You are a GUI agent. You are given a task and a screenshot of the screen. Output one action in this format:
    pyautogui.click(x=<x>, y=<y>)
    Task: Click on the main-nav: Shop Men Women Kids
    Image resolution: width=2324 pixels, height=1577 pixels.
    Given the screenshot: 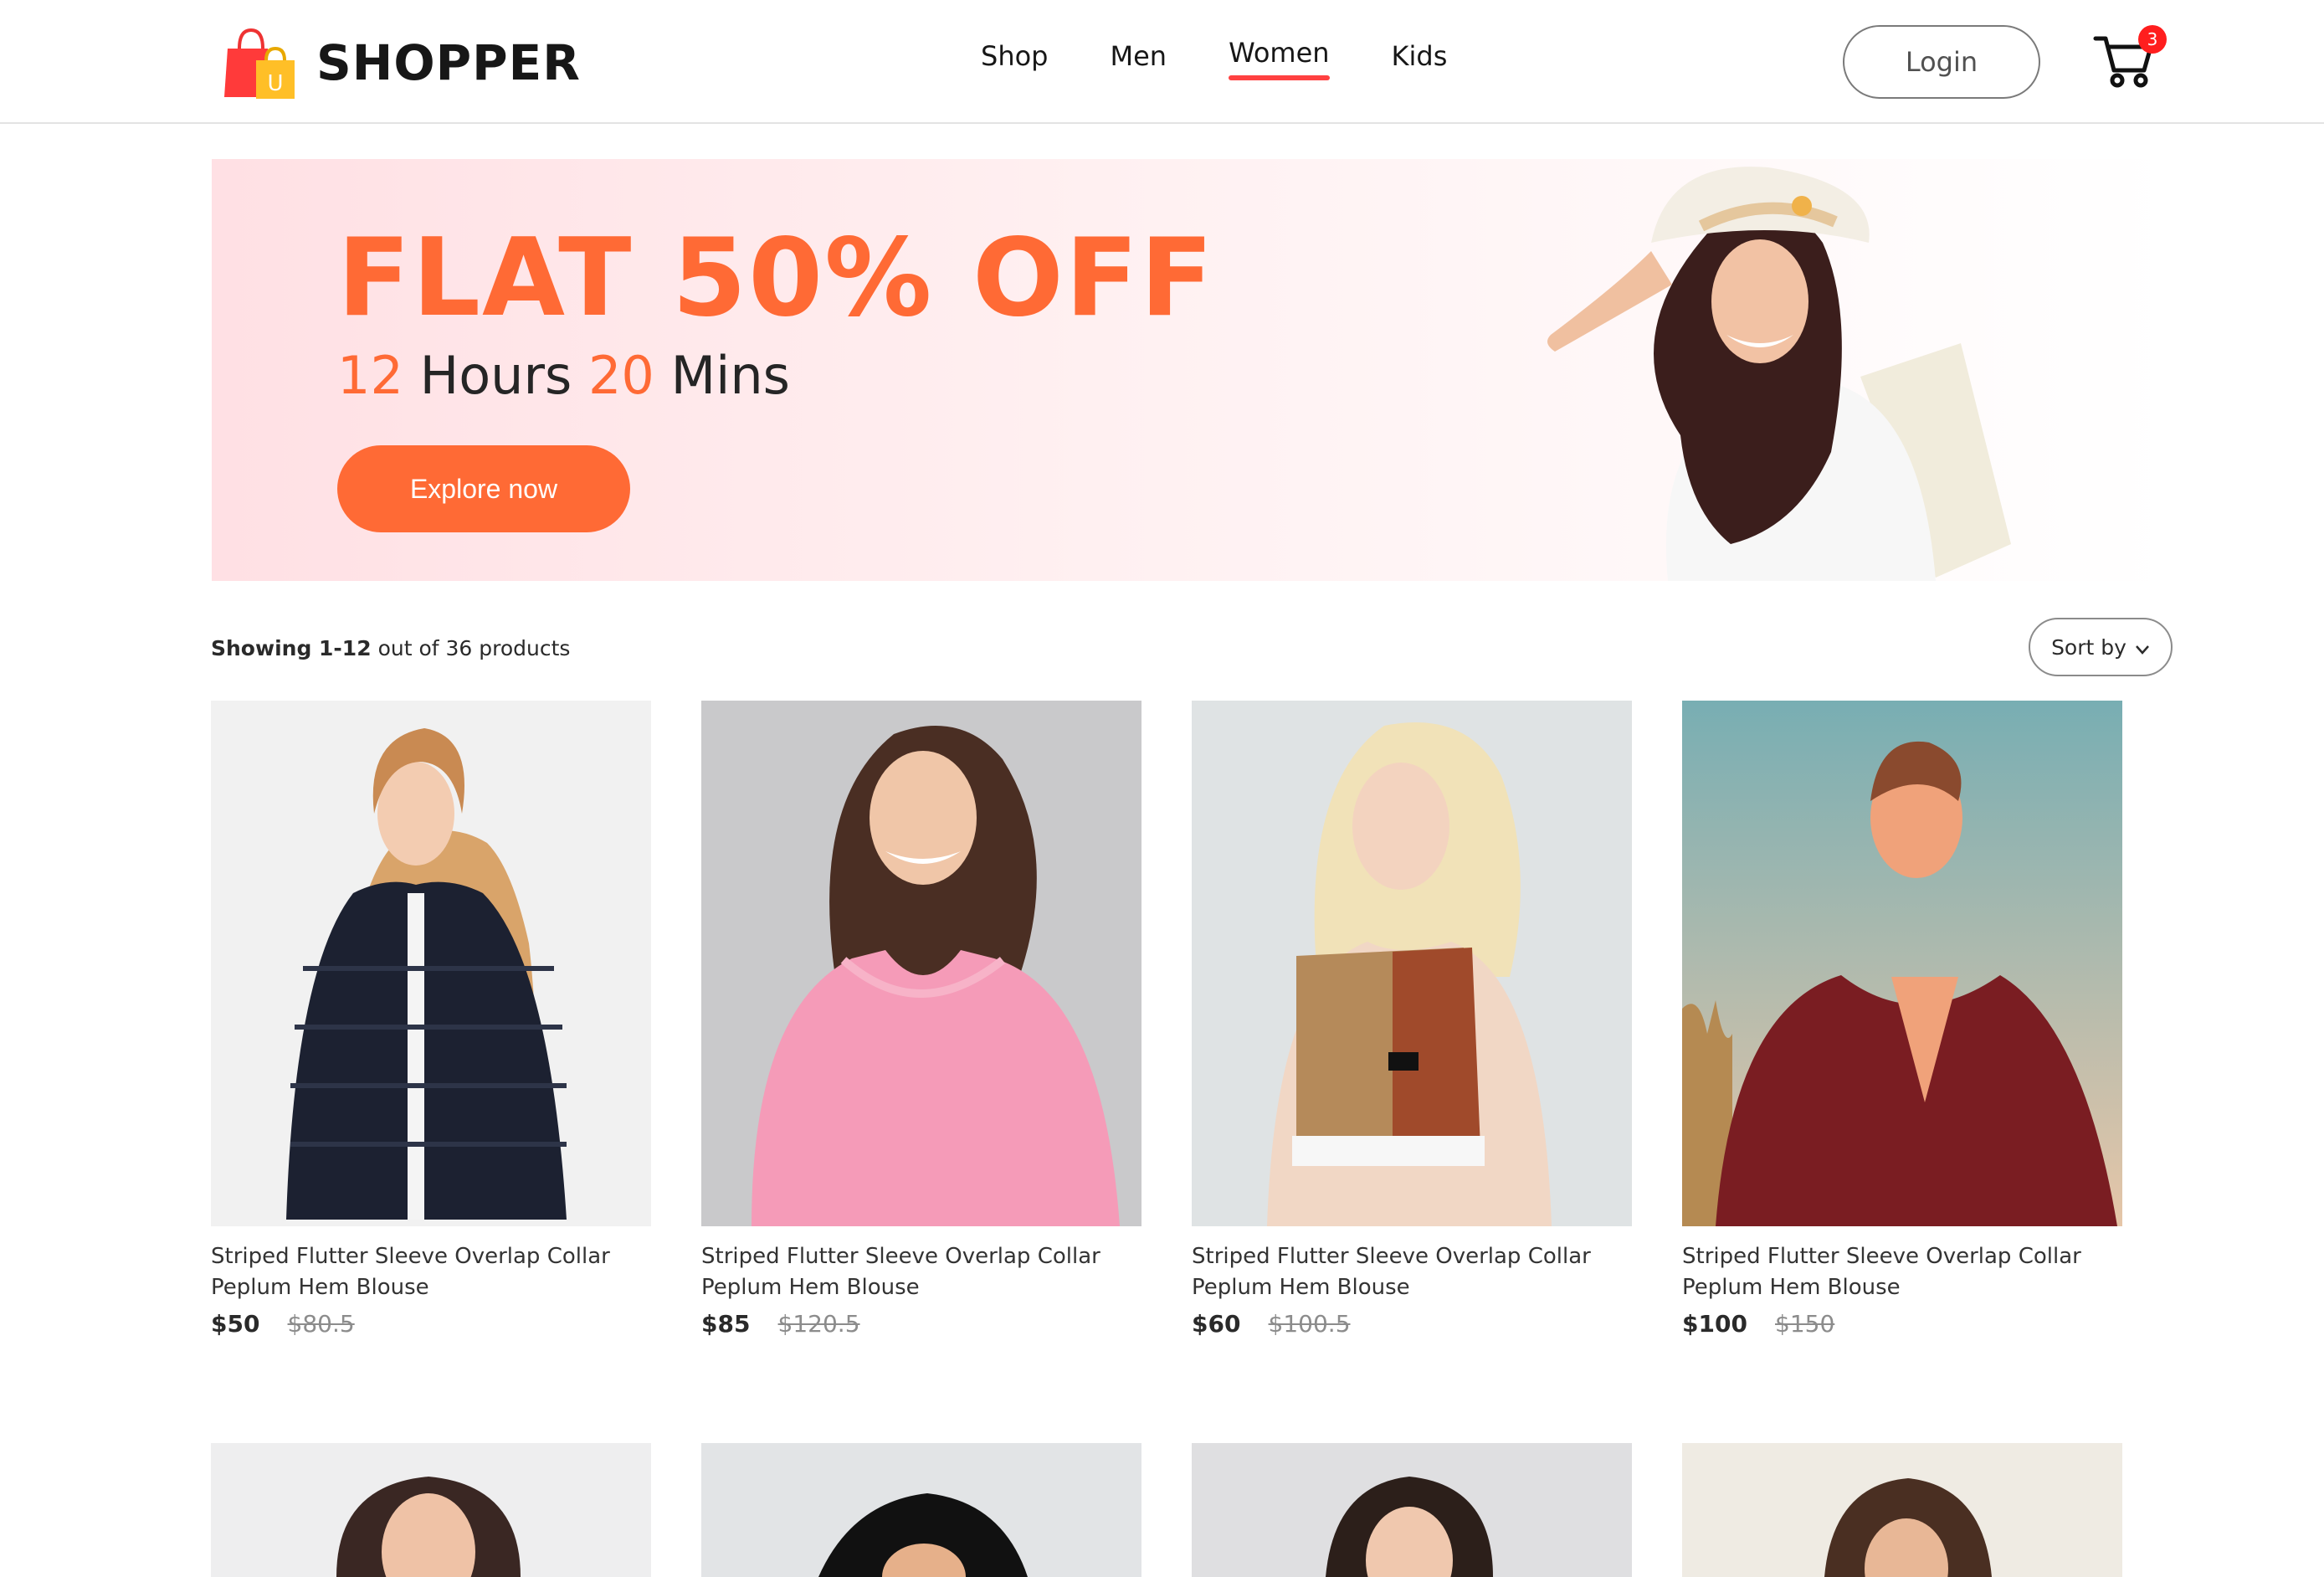 What is the action you would take?
    pyautogui.click(x=1245, y=63)
    